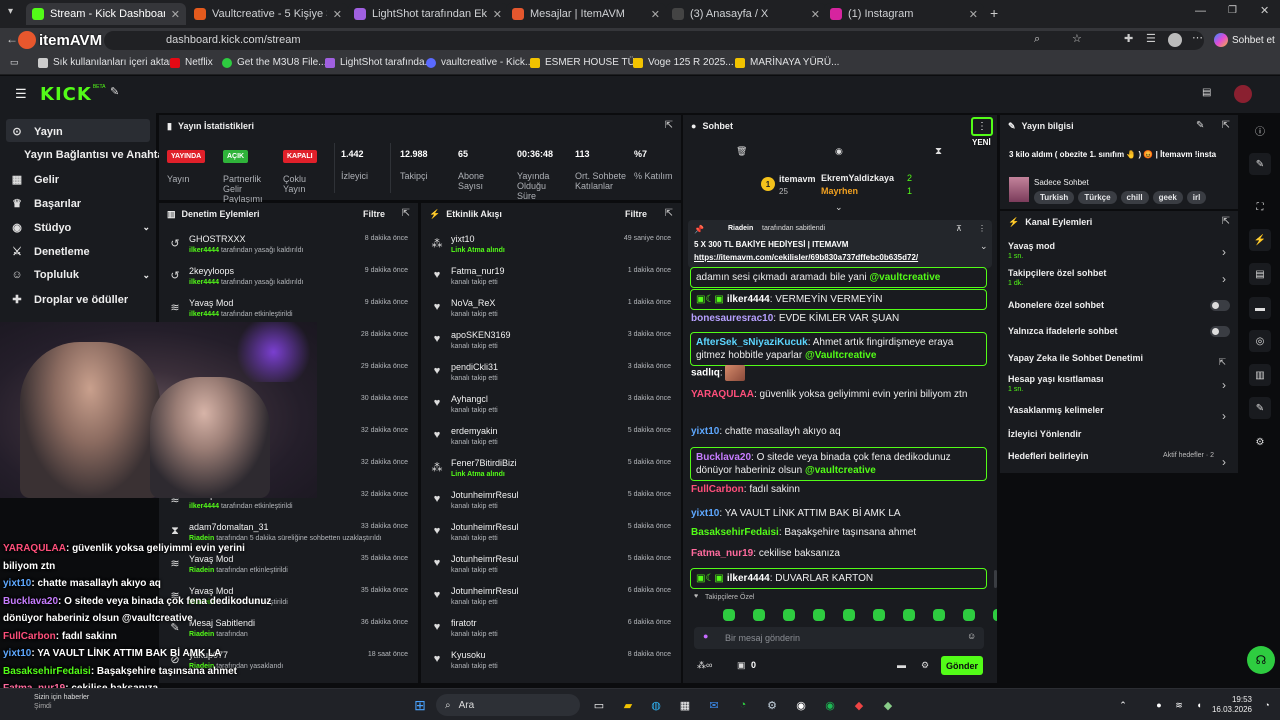 This screenshot has width=1280, height=720. Describe the element at coordinates (1196, 197) in the screenshot. I see `tag: irl` at that location.